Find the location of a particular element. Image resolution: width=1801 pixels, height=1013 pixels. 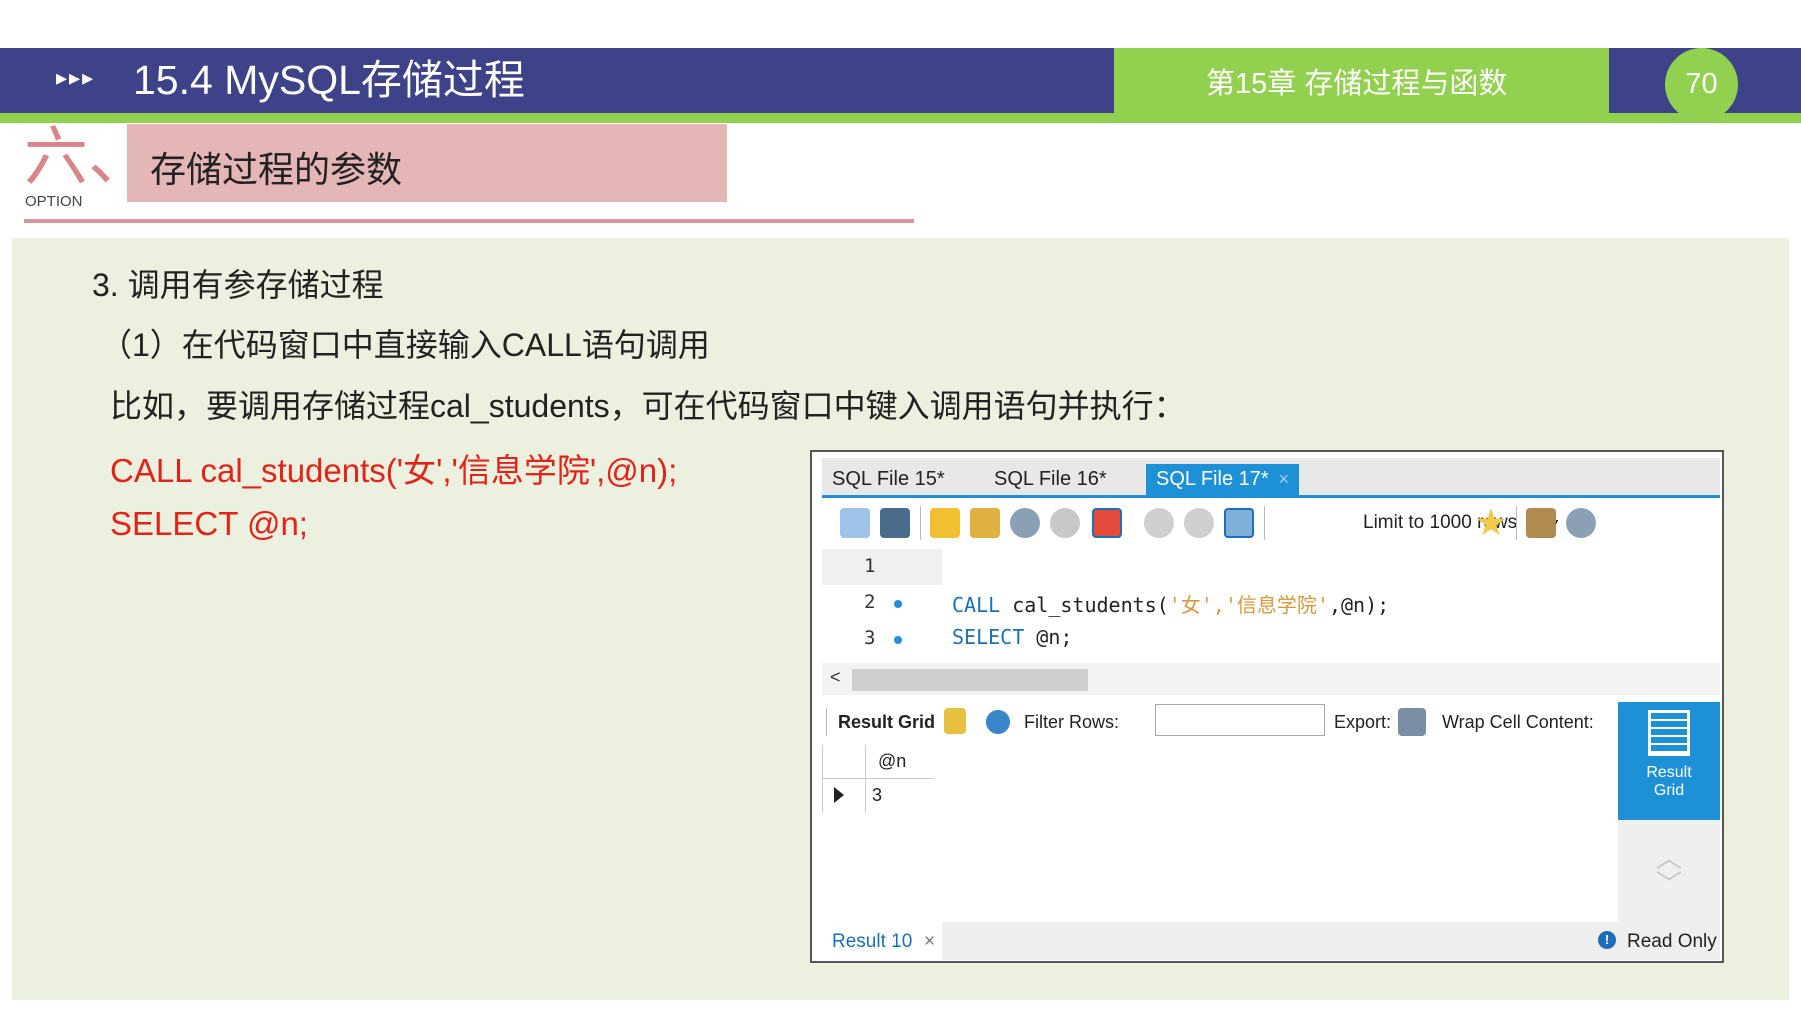

result-grid-side-button: Result Grid is located at coordinates (1669, 761).